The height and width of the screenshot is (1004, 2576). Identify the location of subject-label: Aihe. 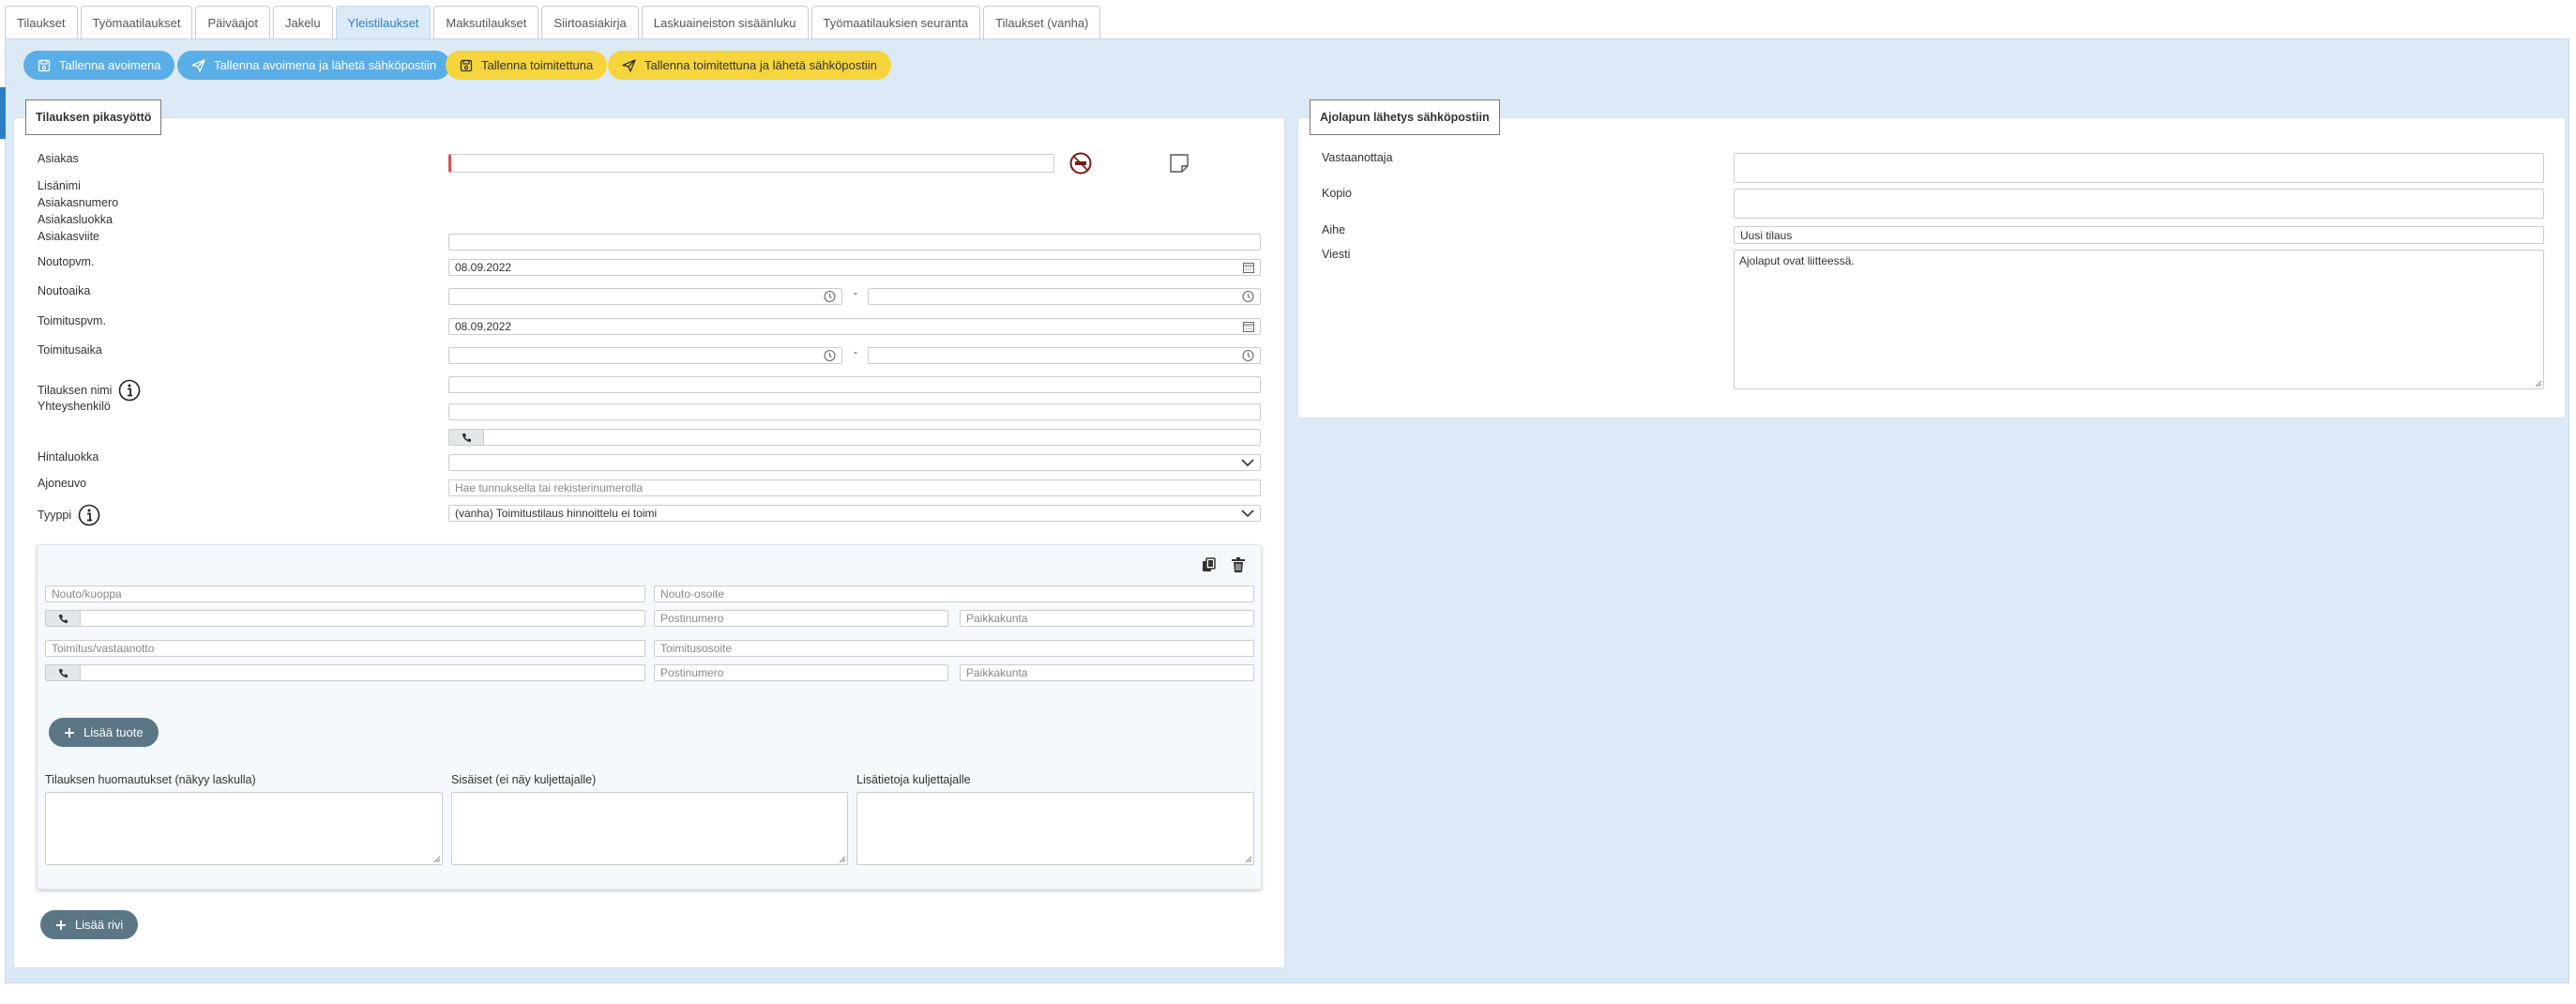
(1334, 229).